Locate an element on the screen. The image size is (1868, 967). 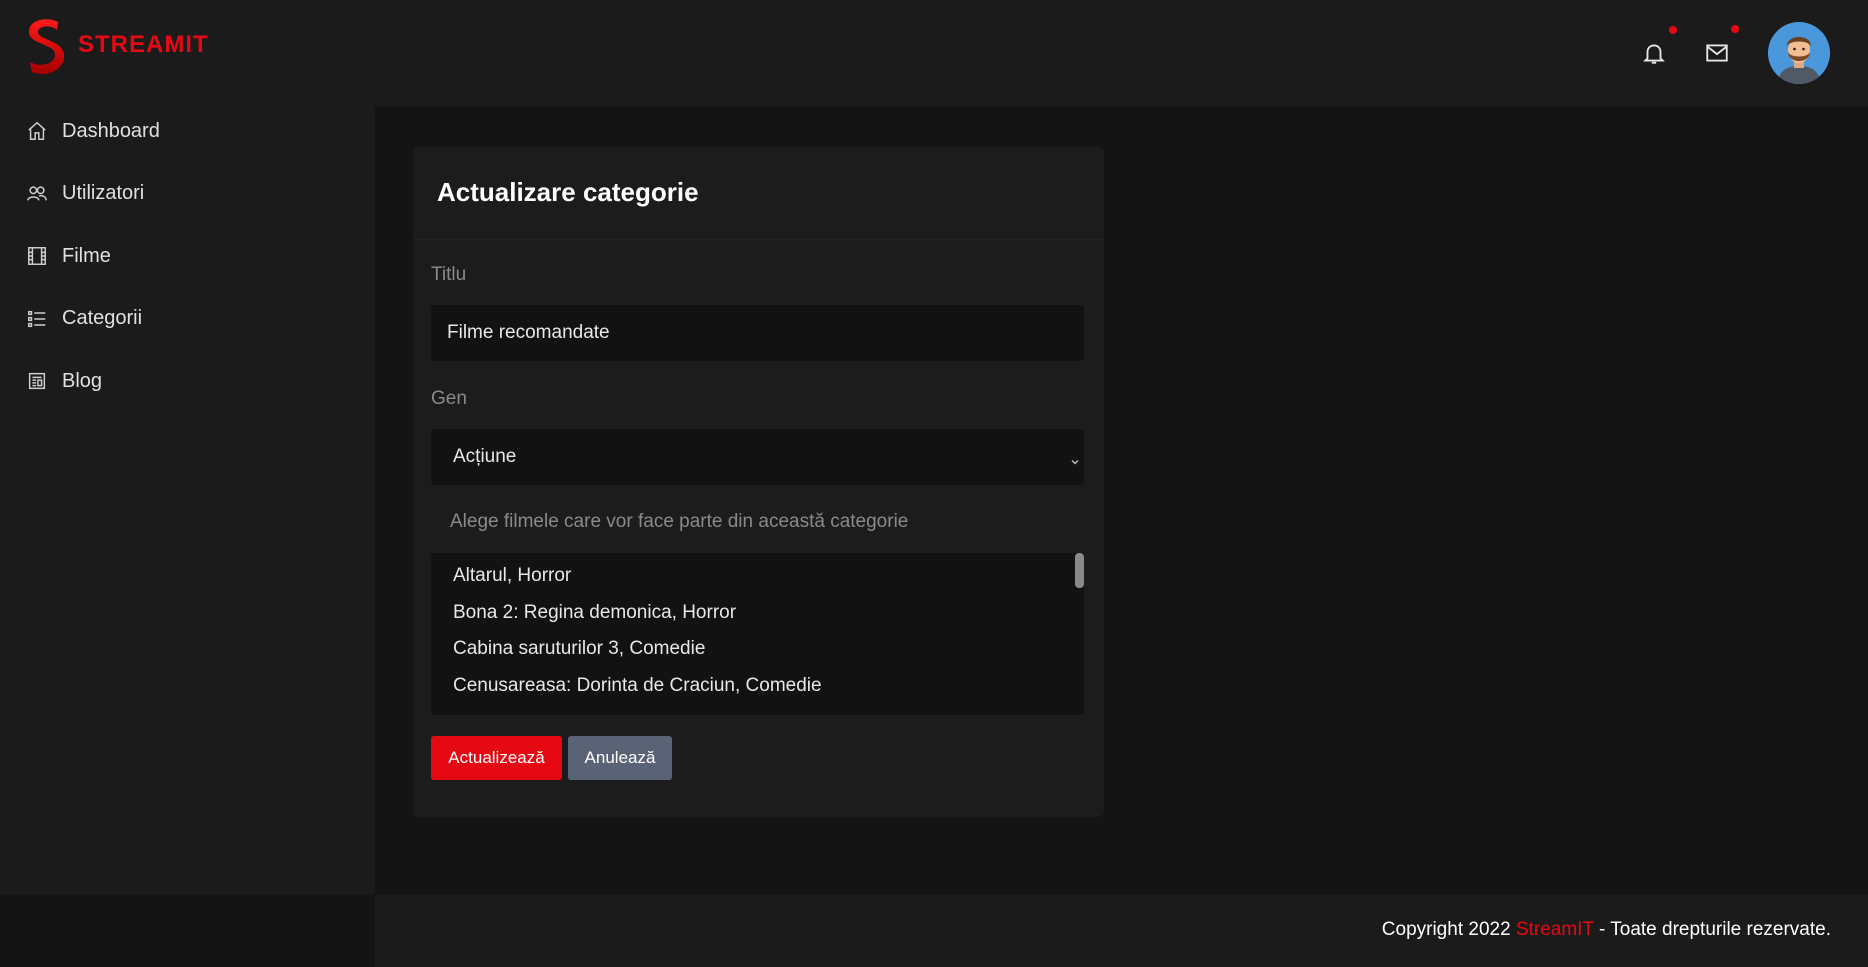
list-item: Cenusareasa: Dorinta de Craciun, Comedie is located at coordinates (637, 686).